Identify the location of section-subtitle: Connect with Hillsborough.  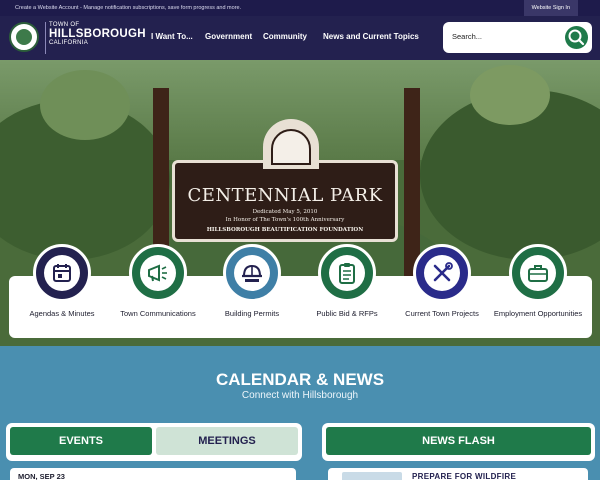
(300, 395).